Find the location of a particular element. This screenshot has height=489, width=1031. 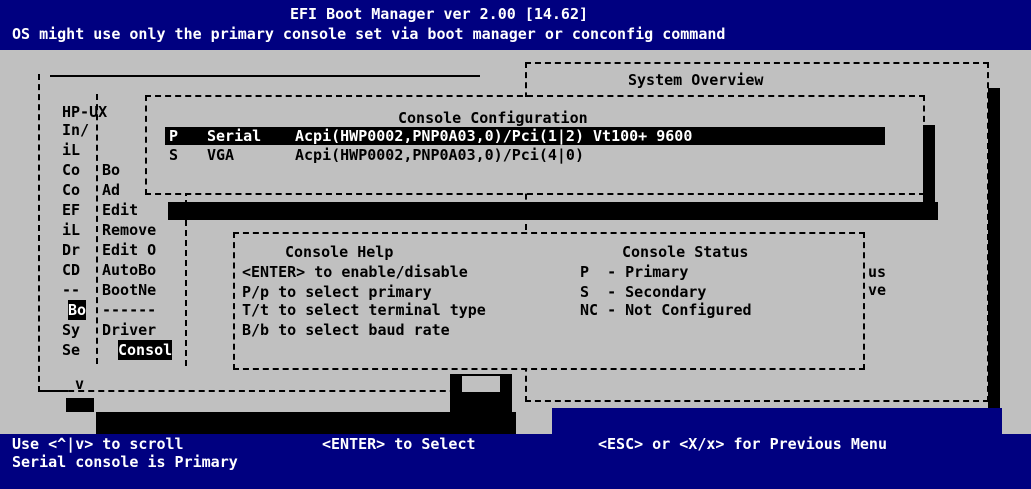

boot-menu-item-autoboot: AutoBo is located at coordinates (129, 270).